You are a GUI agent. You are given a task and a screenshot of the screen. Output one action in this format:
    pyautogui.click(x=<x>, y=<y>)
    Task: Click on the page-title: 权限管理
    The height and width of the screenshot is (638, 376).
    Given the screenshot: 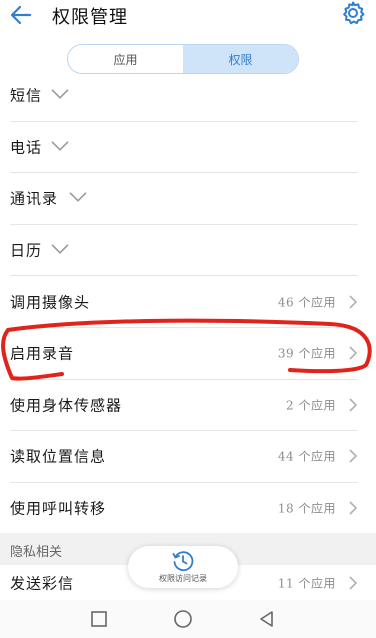 What is the action you would take?
    pyautogui.click(x=90, y=17)
    